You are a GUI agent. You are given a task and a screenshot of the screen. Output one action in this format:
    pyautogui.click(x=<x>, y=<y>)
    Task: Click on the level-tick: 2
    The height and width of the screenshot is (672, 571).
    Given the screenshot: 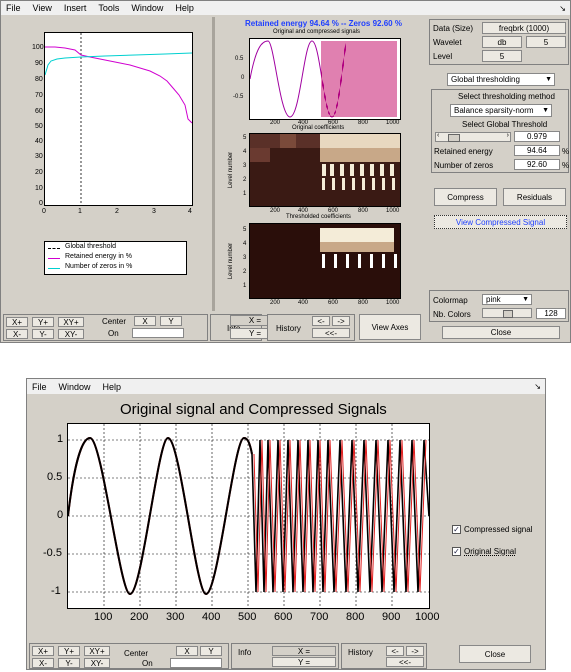 What is the action you would take?
    pyautogui.click(x=245, y=272)
    